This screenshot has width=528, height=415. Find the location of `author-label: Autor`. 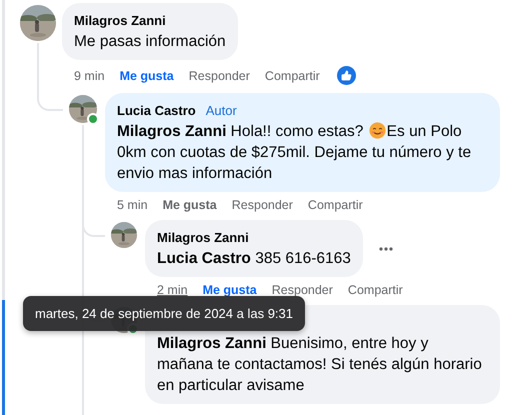

author-label: Autor is located at coordinates (221, 110).